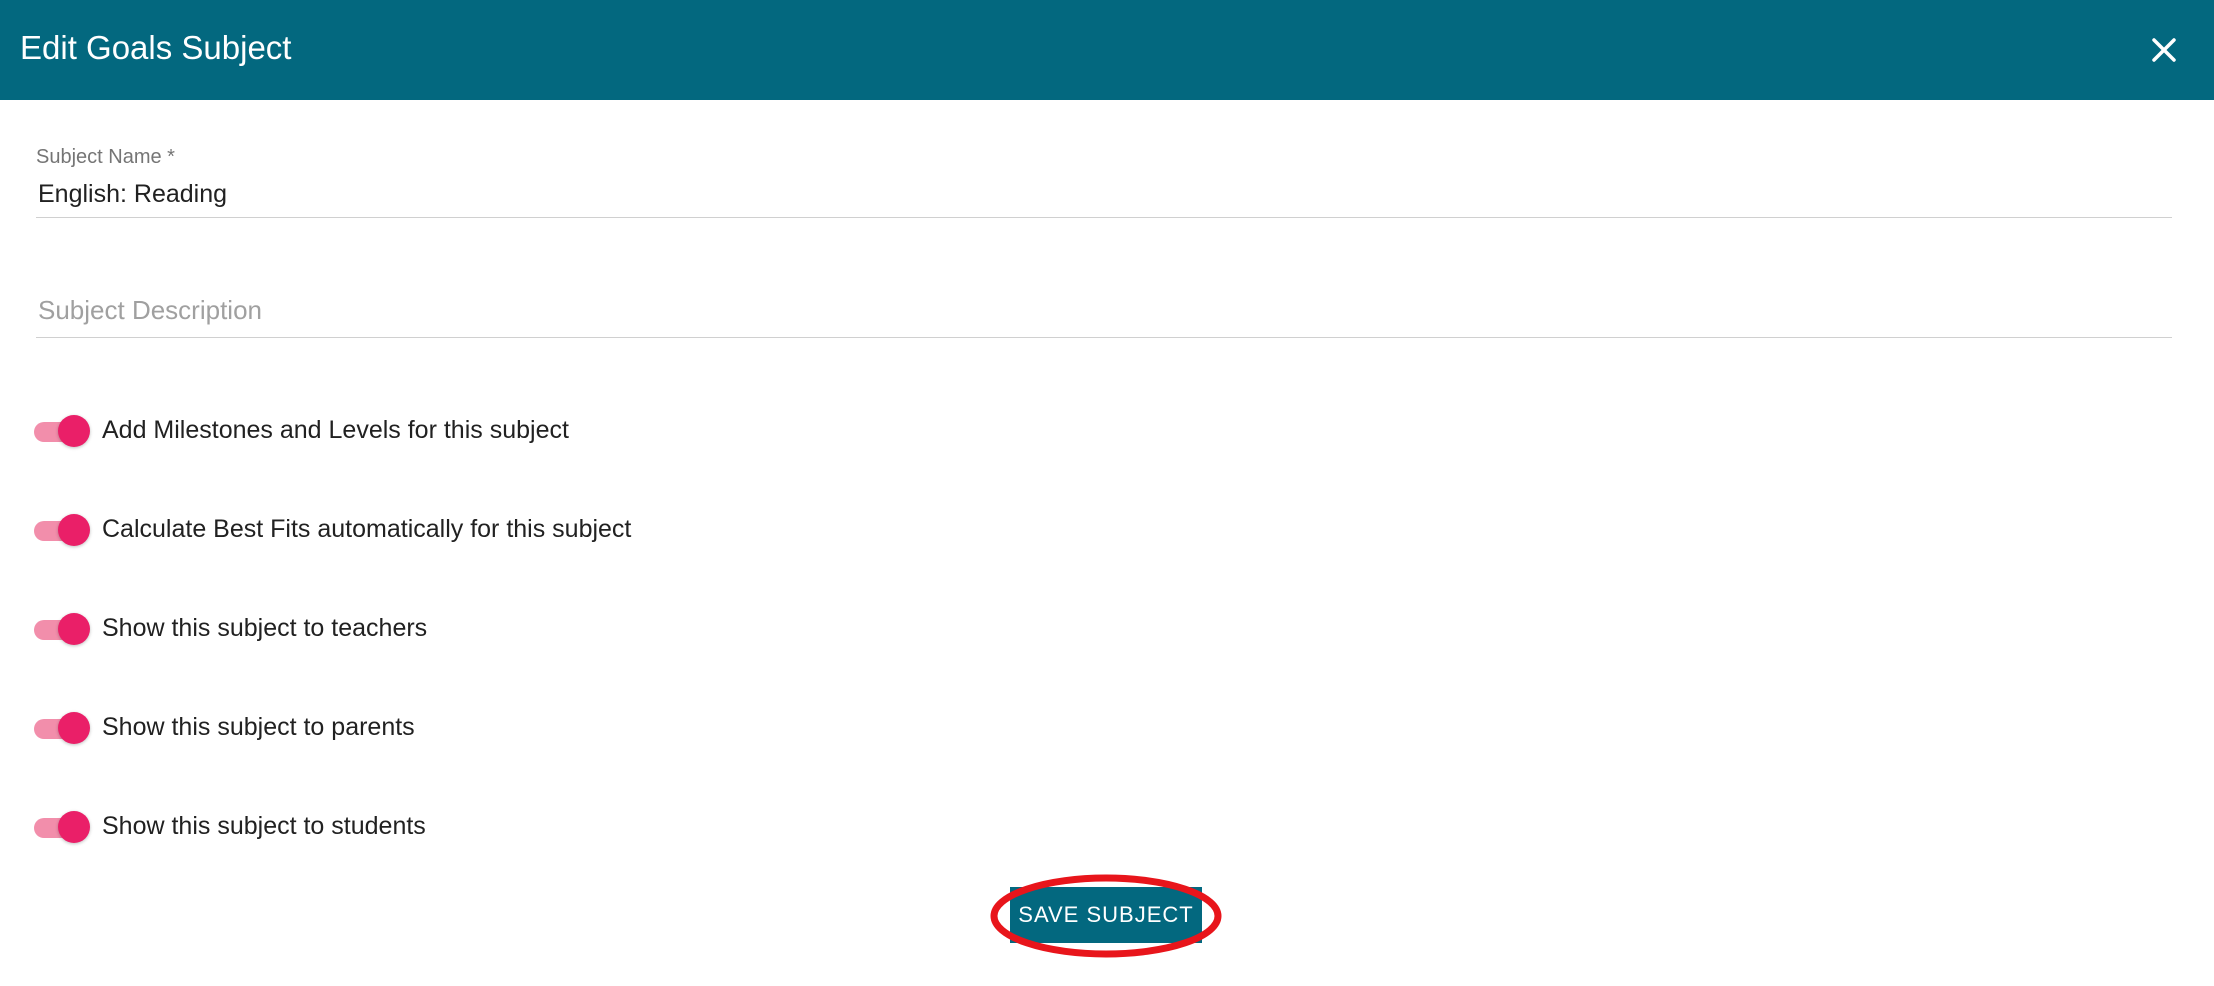  I want to click on close-button, so click(2164, 50).